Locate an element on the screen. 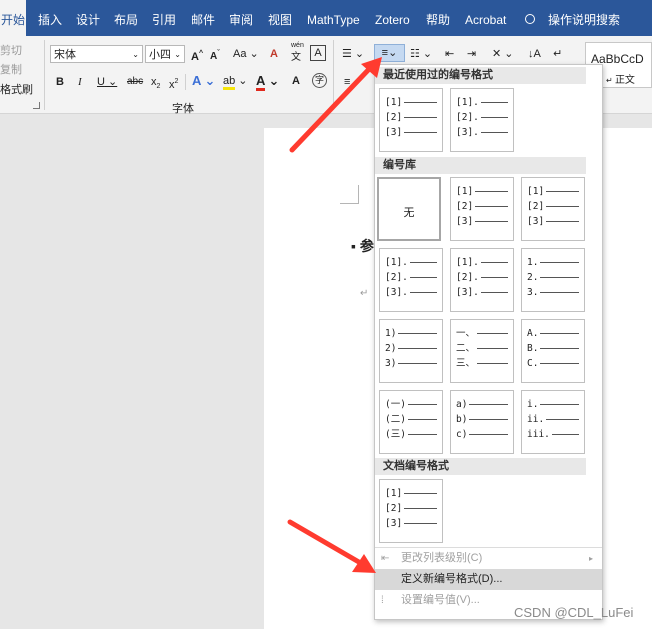  library-format-5: 1. 2. 3. is located at coordinates (553, 280).